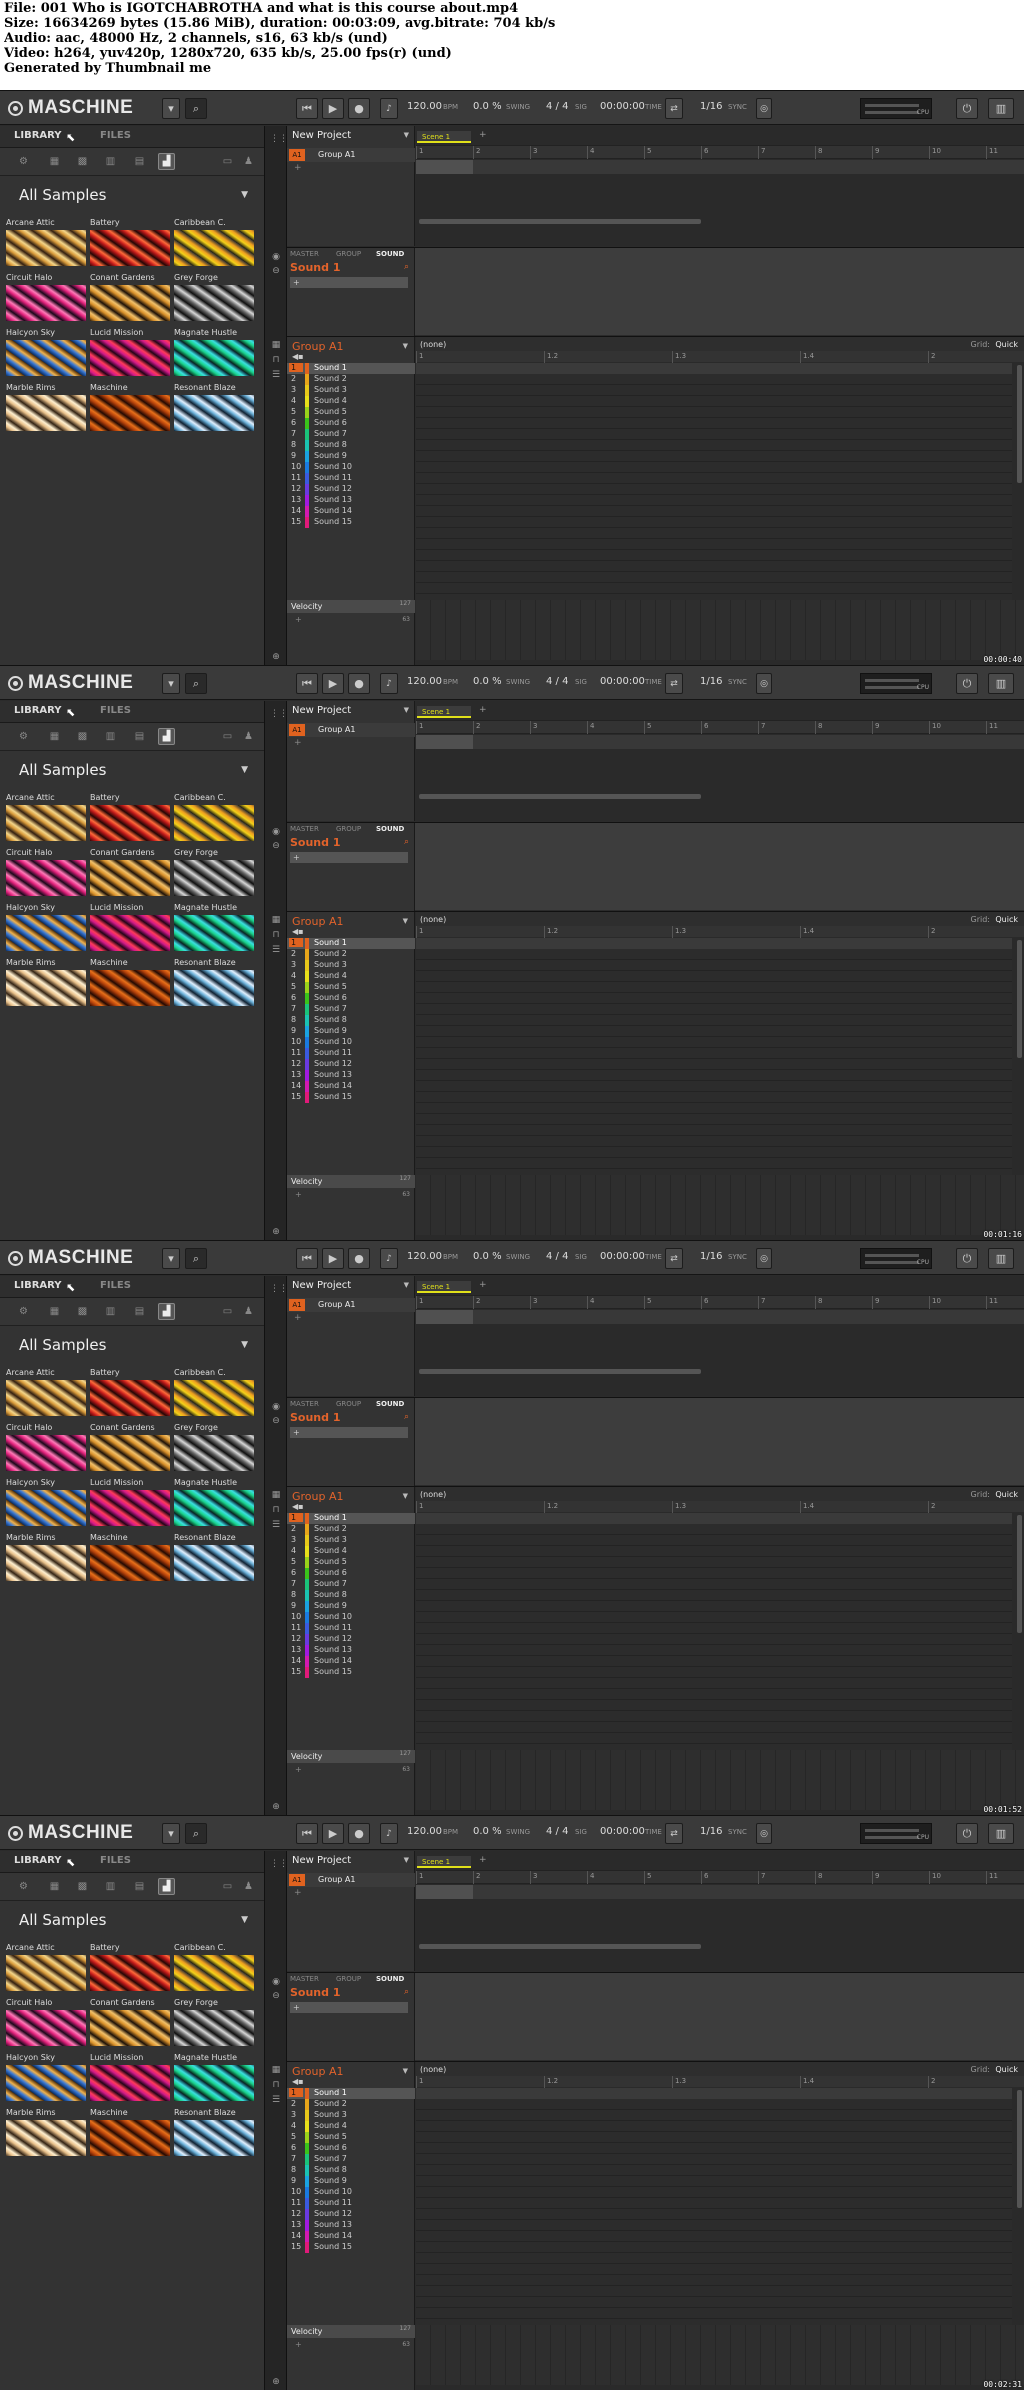 Image resolution: width=1024 pixels, height=2390 pixels. What do you see at coordinates (351, 1672) in the screenshot?
I see `sound-slot: 15 Sound 15` at bounding box center [351, 1672].